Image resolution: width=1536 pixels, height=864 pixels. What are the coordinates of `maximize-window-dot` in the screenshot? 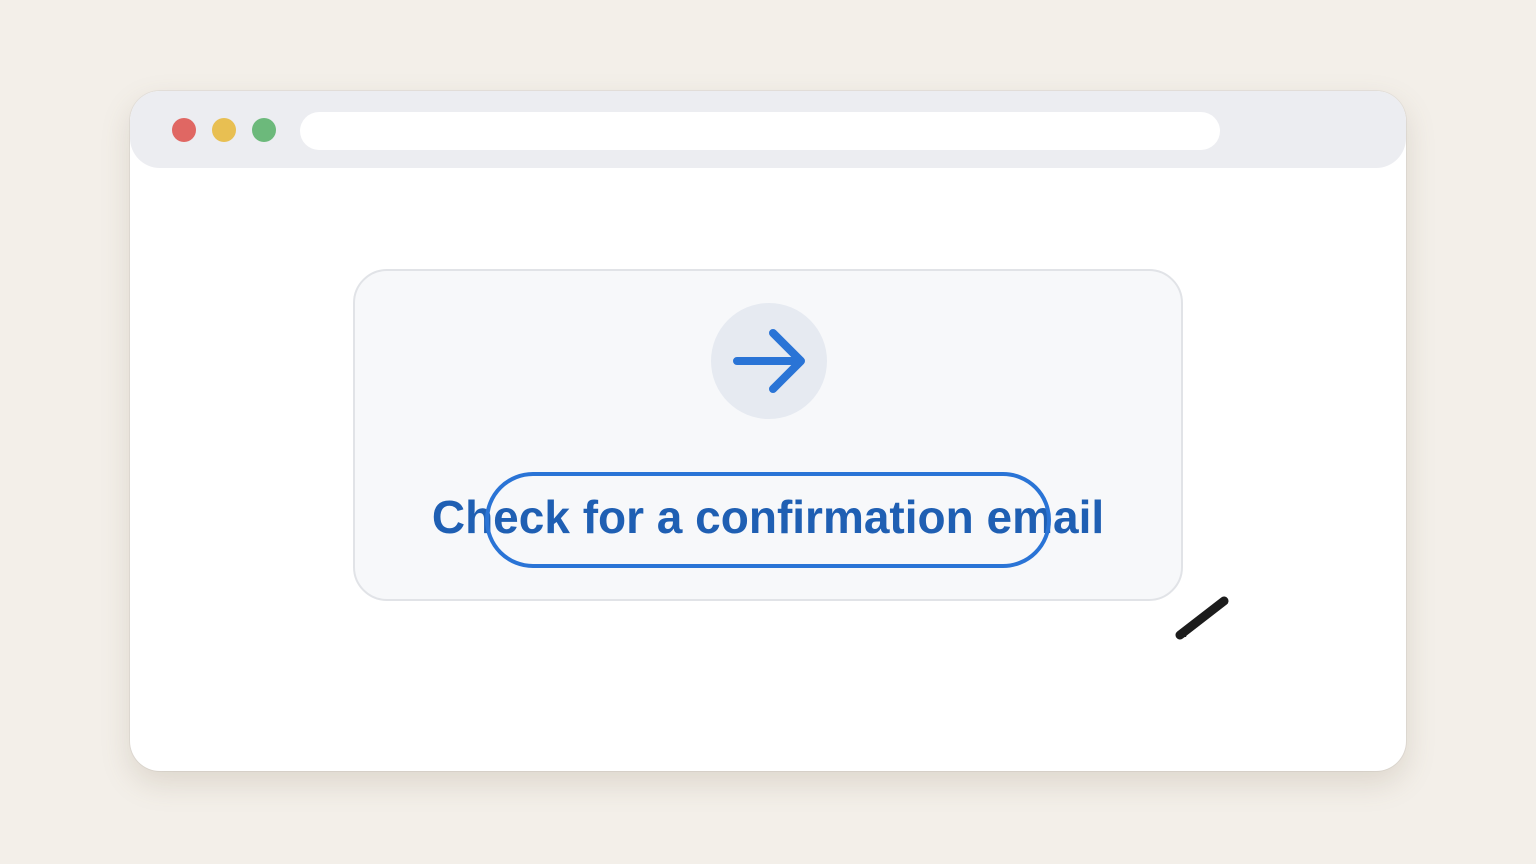 It's located at (264, 130).